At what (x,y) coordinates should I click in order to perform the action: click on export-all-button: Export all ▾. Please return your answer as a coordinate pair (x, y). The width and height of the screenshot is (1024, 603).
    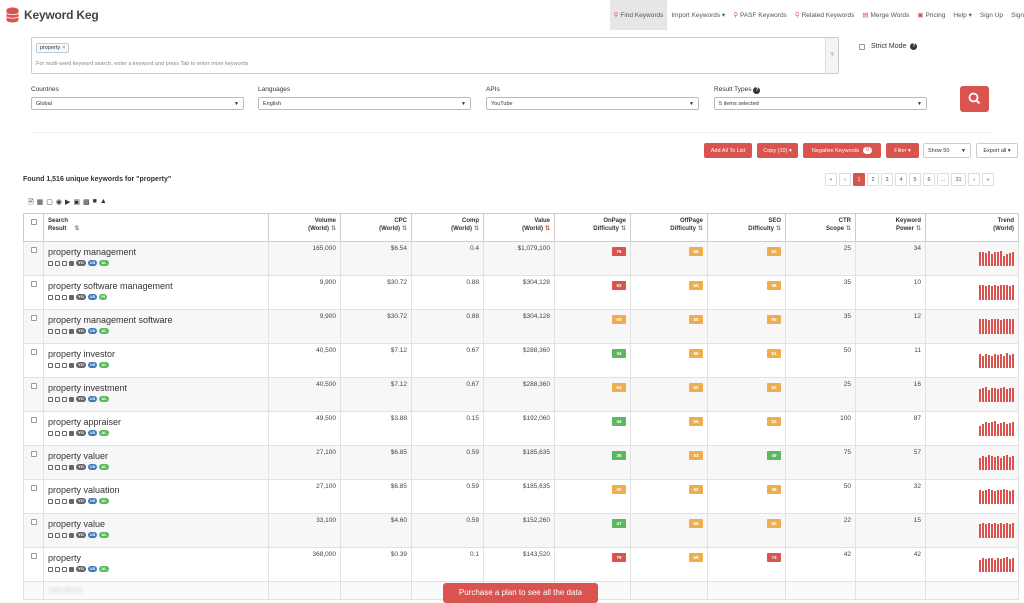
    Looking at the image, I should click on (997, 150).